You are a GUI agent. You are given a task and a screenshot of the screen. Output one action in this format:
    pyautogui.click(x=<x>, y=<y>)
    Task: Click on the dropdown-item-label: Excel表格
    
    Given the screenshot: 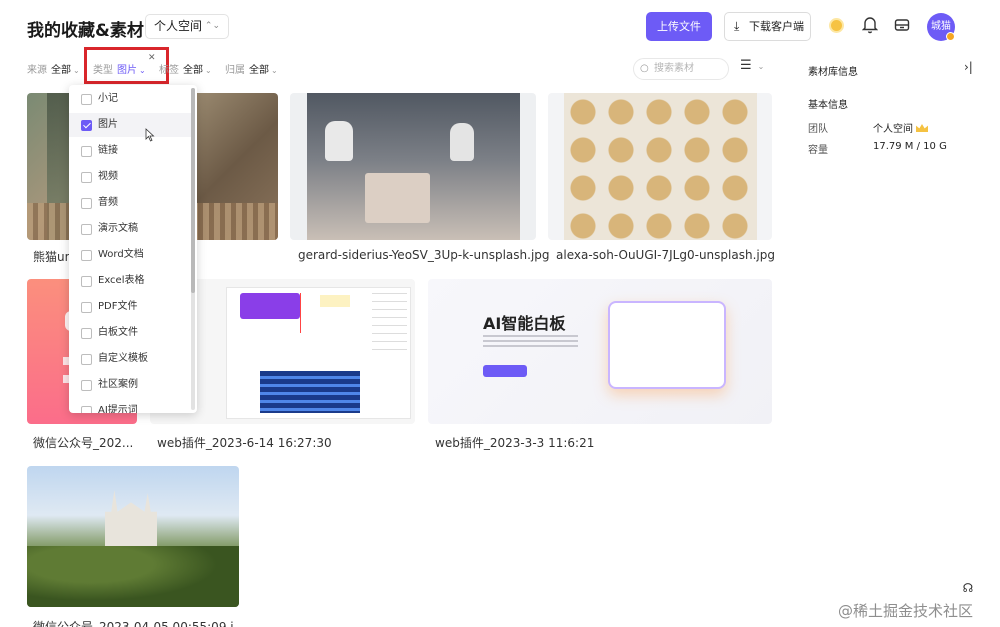 What is the action you would take?
    pyautogui.click(x=121, y=280)
    